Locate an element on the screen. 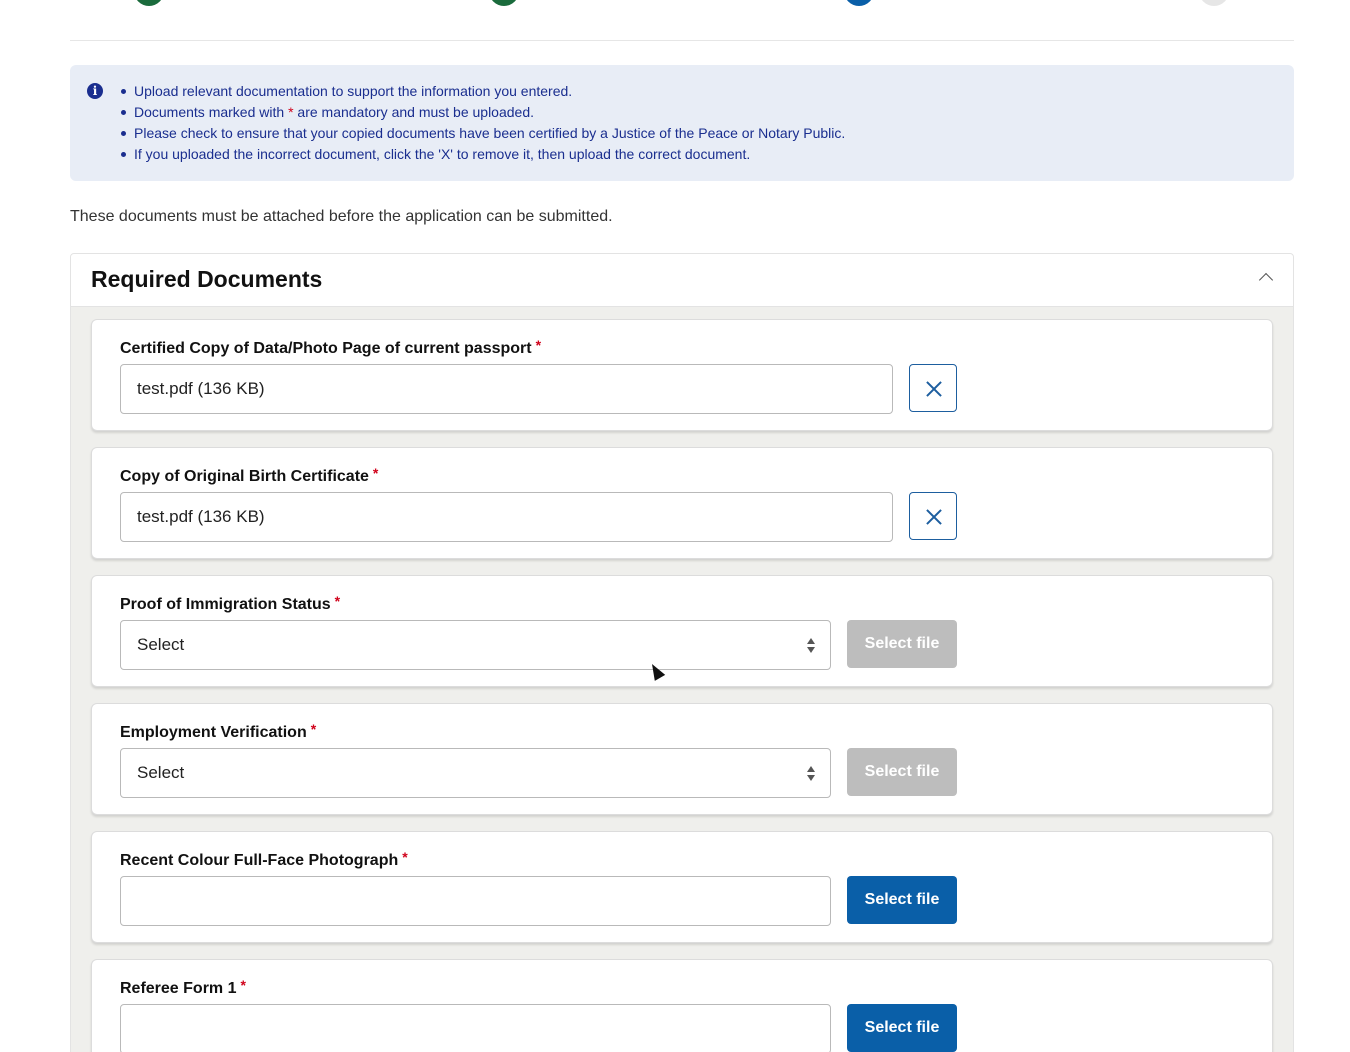  progress-steps is located at coordinates (682, 20).